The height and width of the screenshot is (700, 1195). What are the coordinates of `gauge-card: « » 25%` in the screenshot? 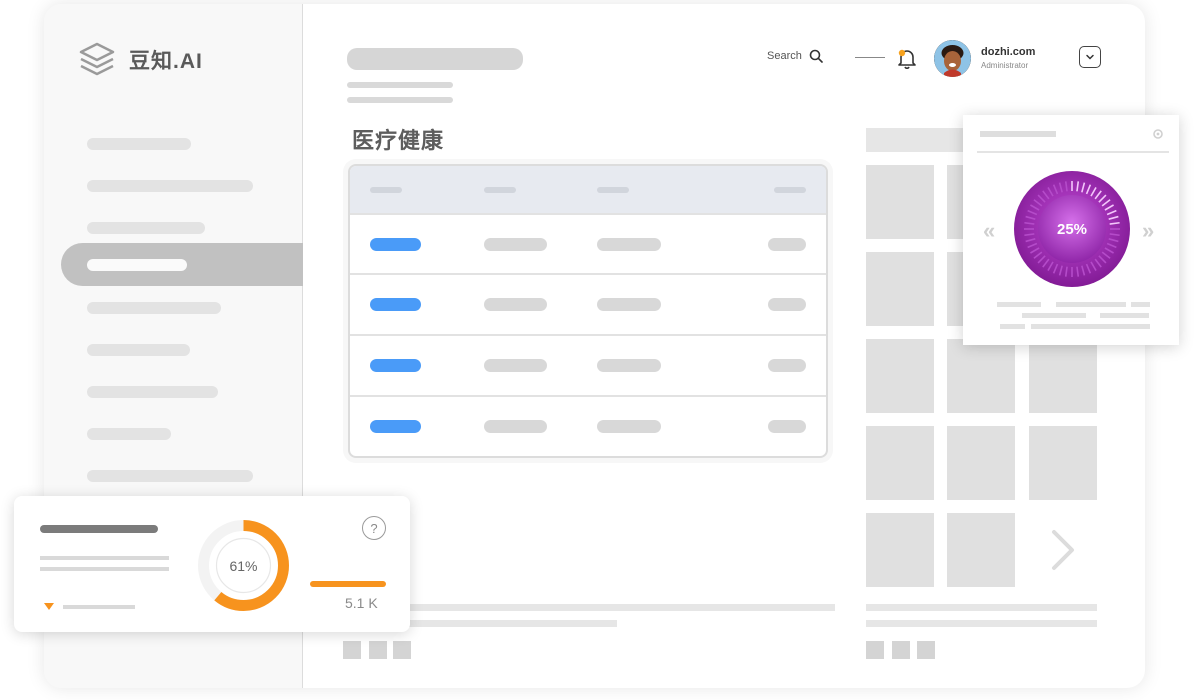 It's located at (1071, 230).